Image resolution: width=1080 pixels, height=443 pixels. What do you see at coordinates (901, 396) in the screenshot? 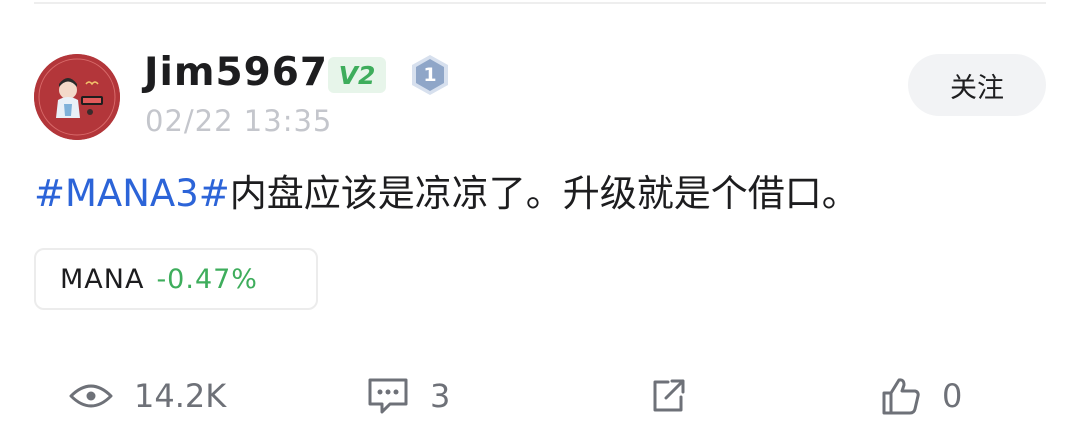
I see `thumbs-up-icon` at bounding box center [901, 396].